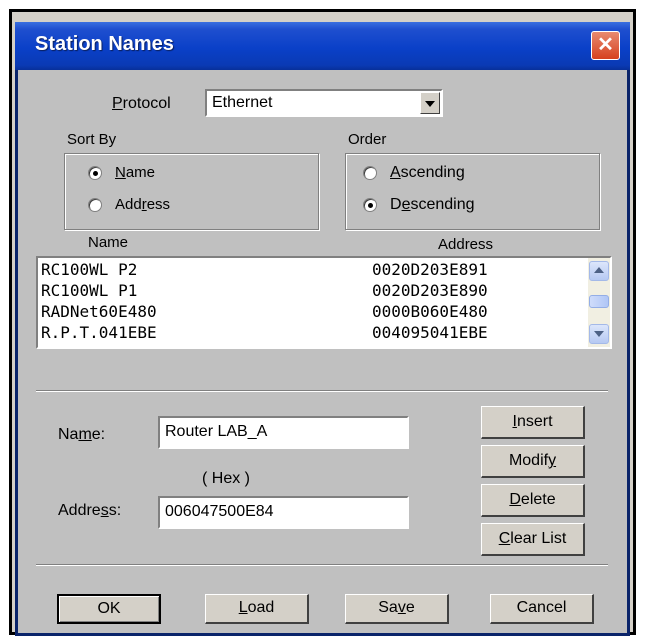 The image size is (645, 644). I want to click on modify-button: Modify, so click(533, 461).